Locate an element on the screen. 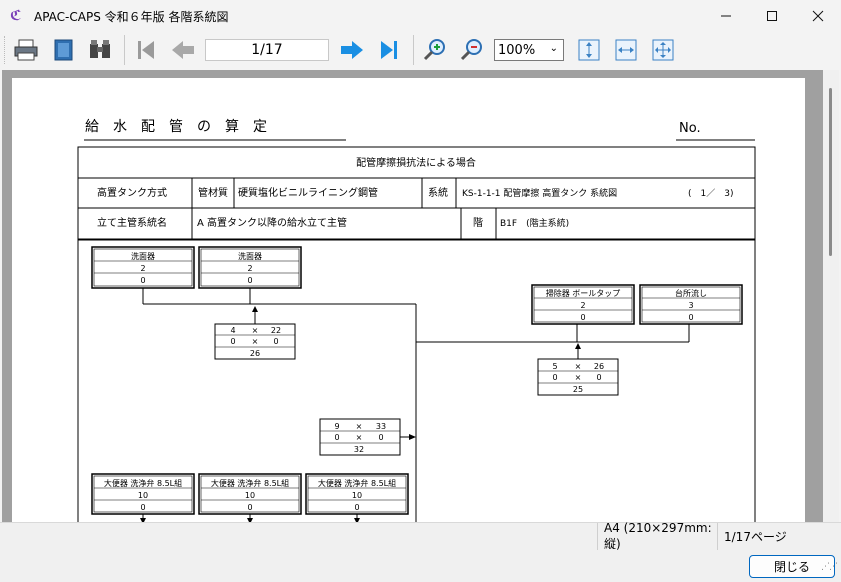 This screenshot has height=582, width=841. last-page-icon is located at coordinates (389, 50).